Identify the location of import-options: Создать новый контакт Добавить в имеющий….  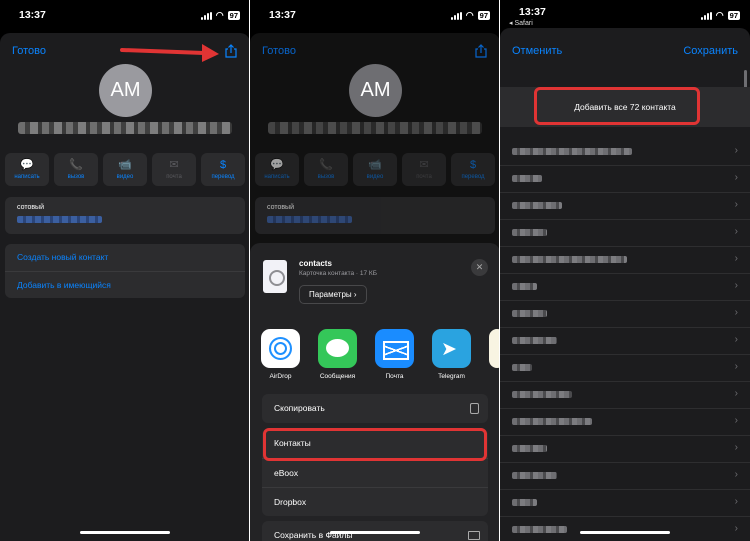
(125, 271).